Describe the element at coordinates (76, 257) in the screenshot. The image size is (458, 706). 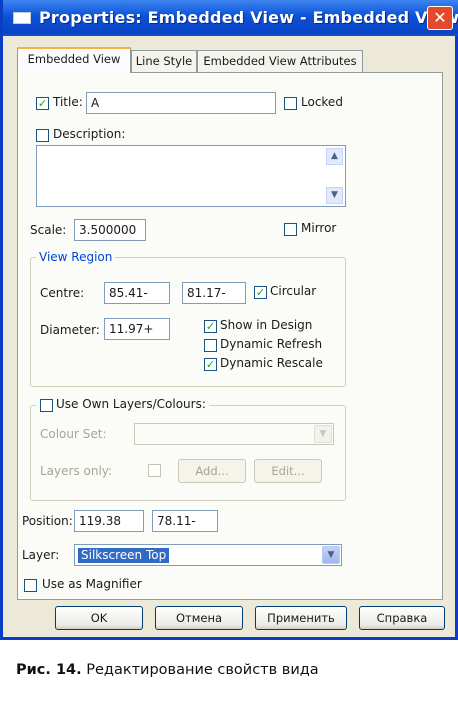
I see `view-region-legend: View Region` at that location.